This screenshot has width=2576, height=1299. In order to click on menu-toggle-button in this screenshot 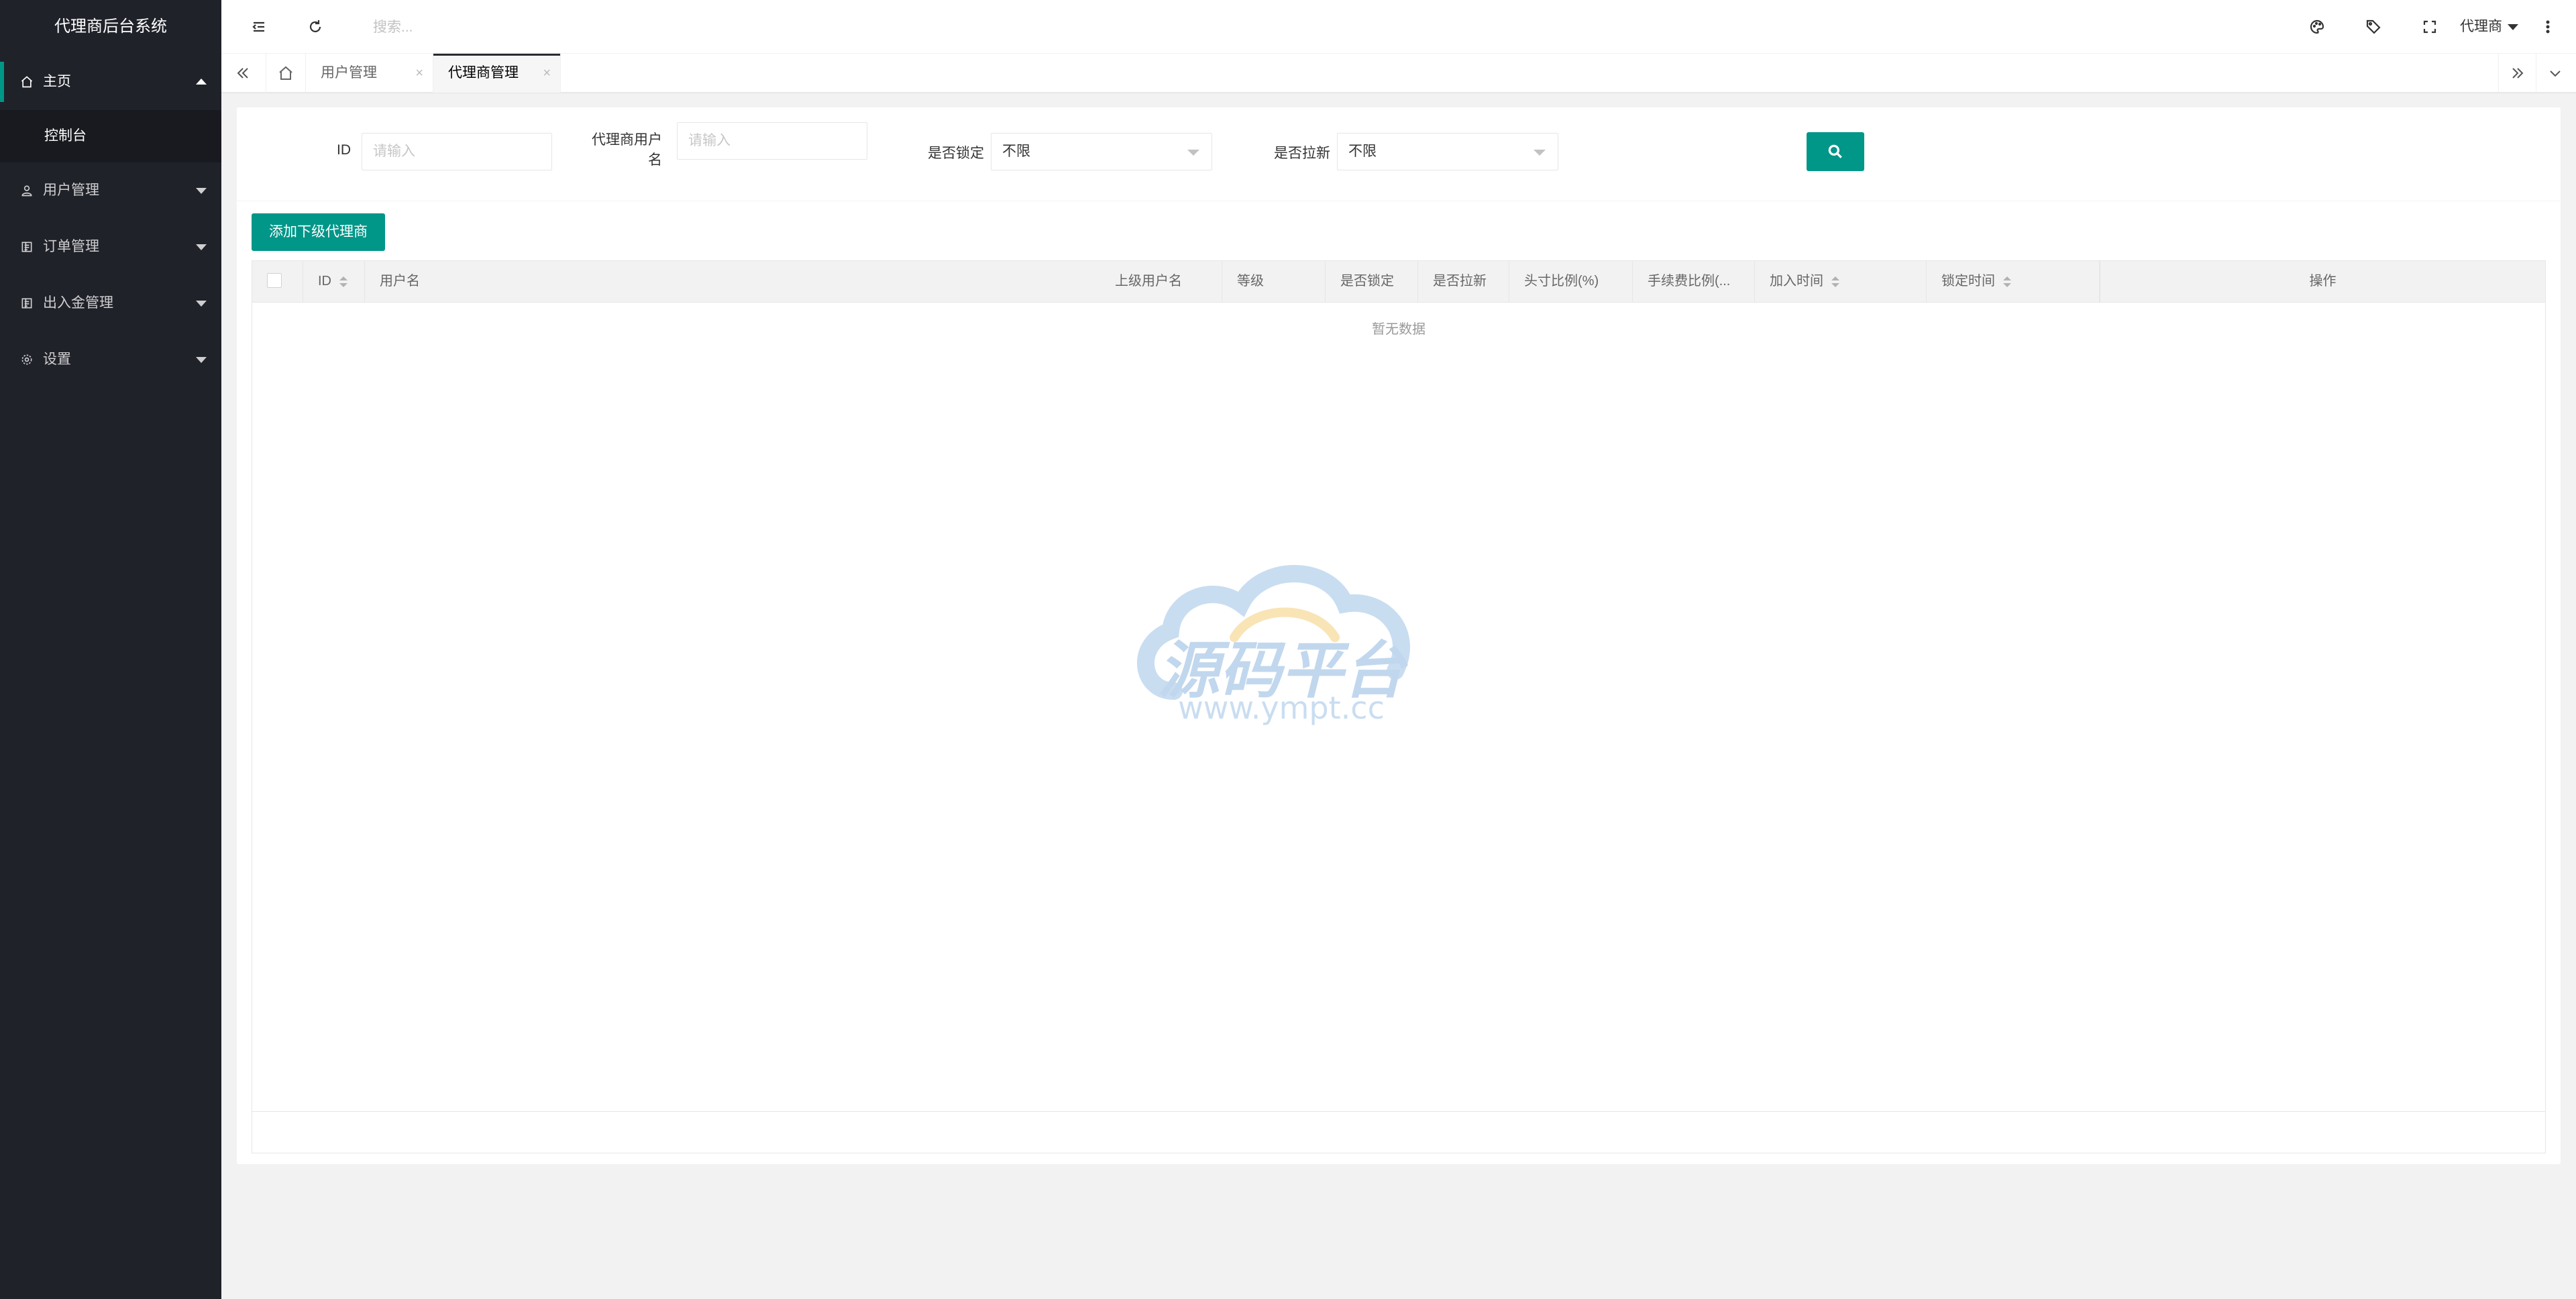, I will do `click(259, 27)`.